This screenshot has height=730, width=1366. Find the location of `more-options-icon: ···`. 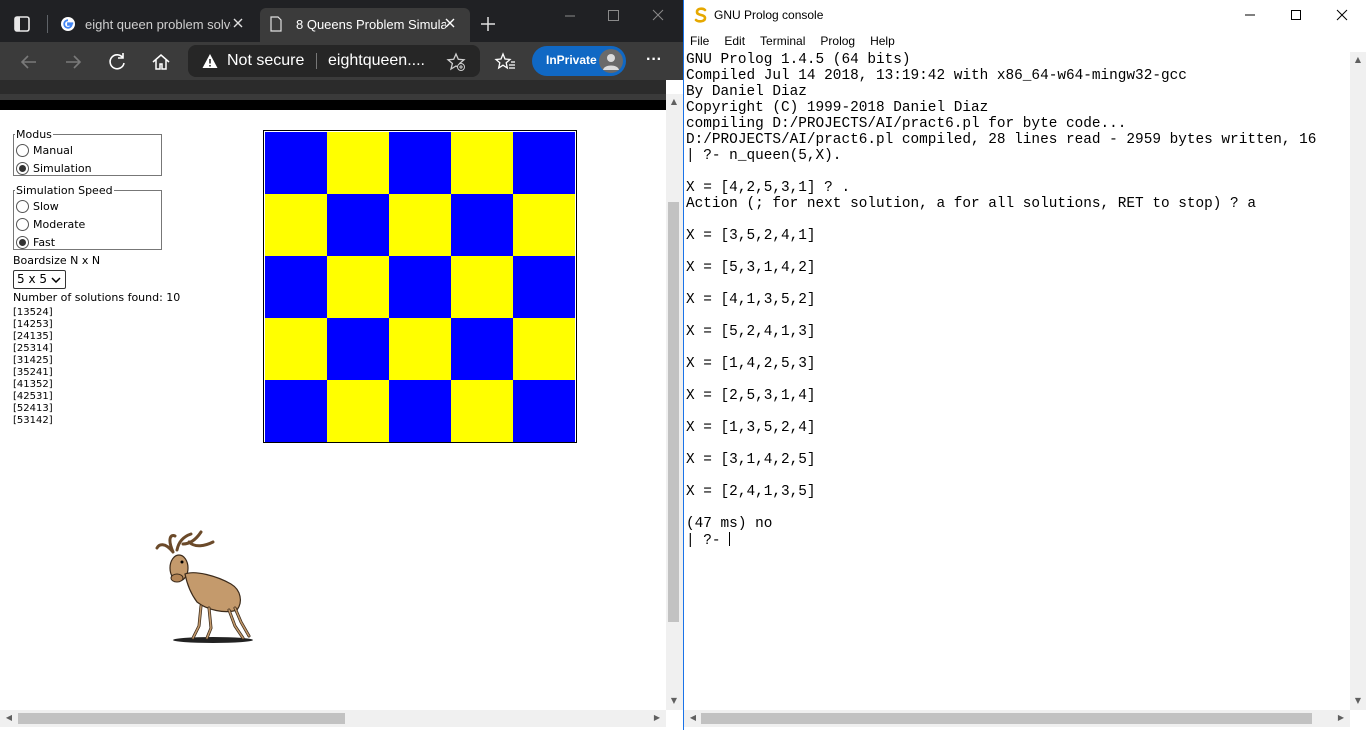

more-options-icon: ··· is located at coordinates (654, 61).